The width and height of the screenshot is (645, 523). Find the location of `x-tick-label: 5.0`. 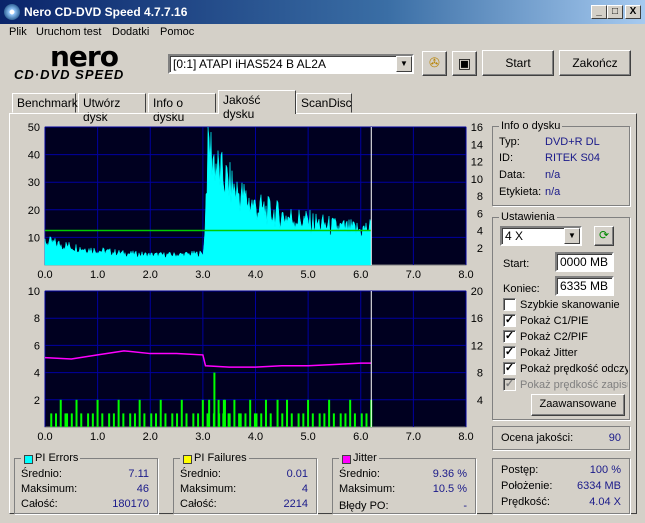

x-tick-label: 5.0 is located at coordinates (307, 436).